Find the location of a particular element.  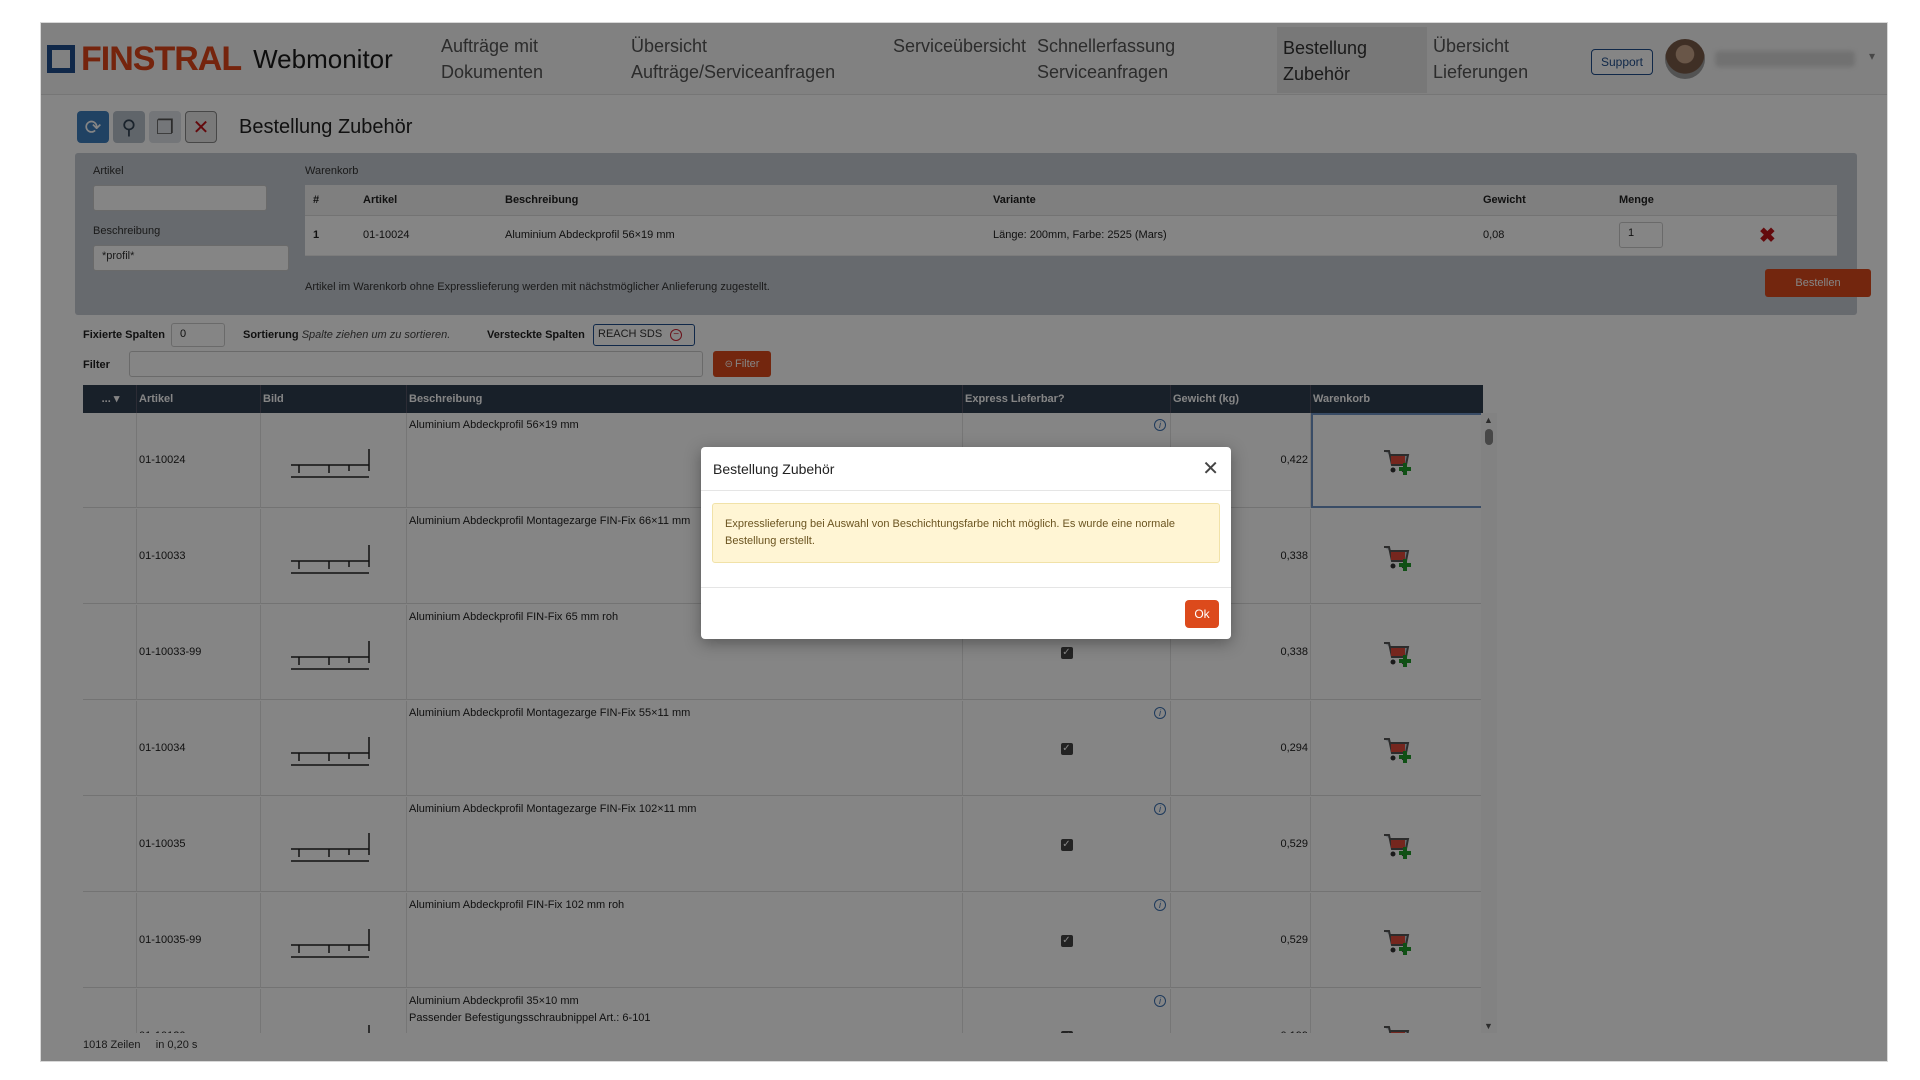

ok-button: Ok is located at coordinates (1202, 614).